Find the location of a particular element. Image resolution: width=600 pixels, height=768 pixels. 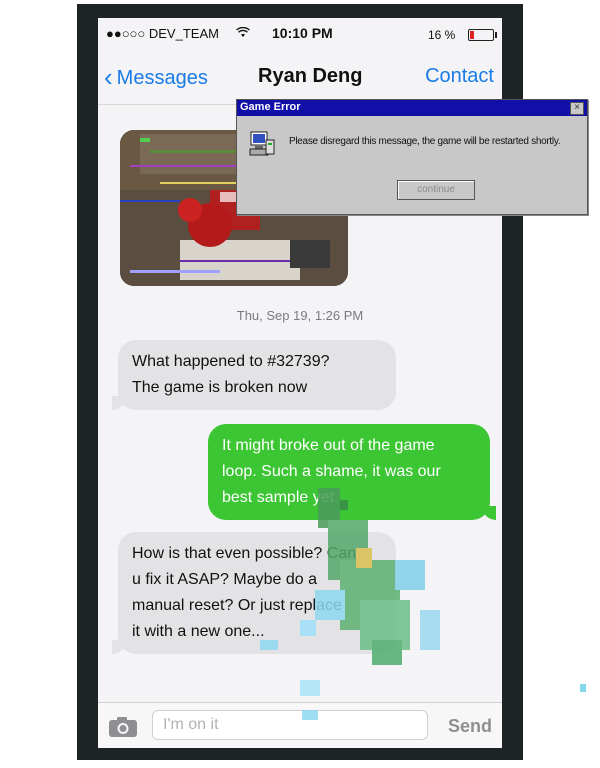

battery-level-fill is located at coordinates (472, 35).